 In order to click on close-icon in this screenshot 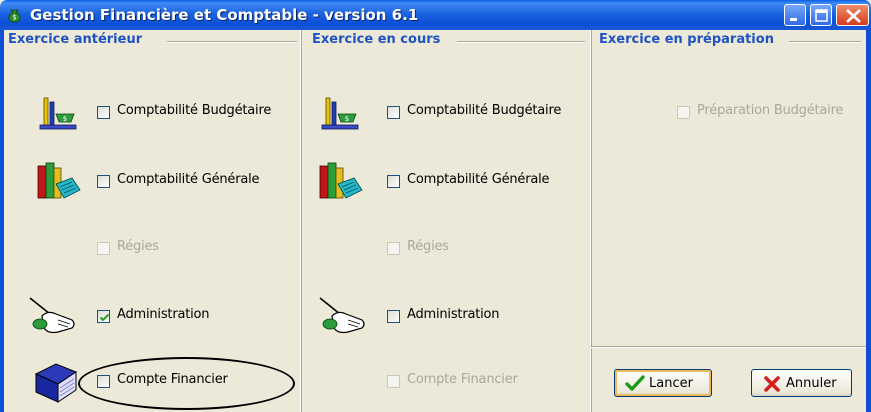, I will do `click(853, 16)`.